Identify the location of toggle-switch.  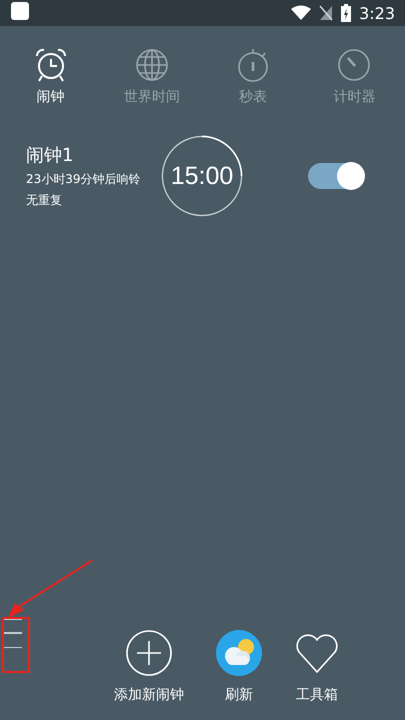
(336, 176).